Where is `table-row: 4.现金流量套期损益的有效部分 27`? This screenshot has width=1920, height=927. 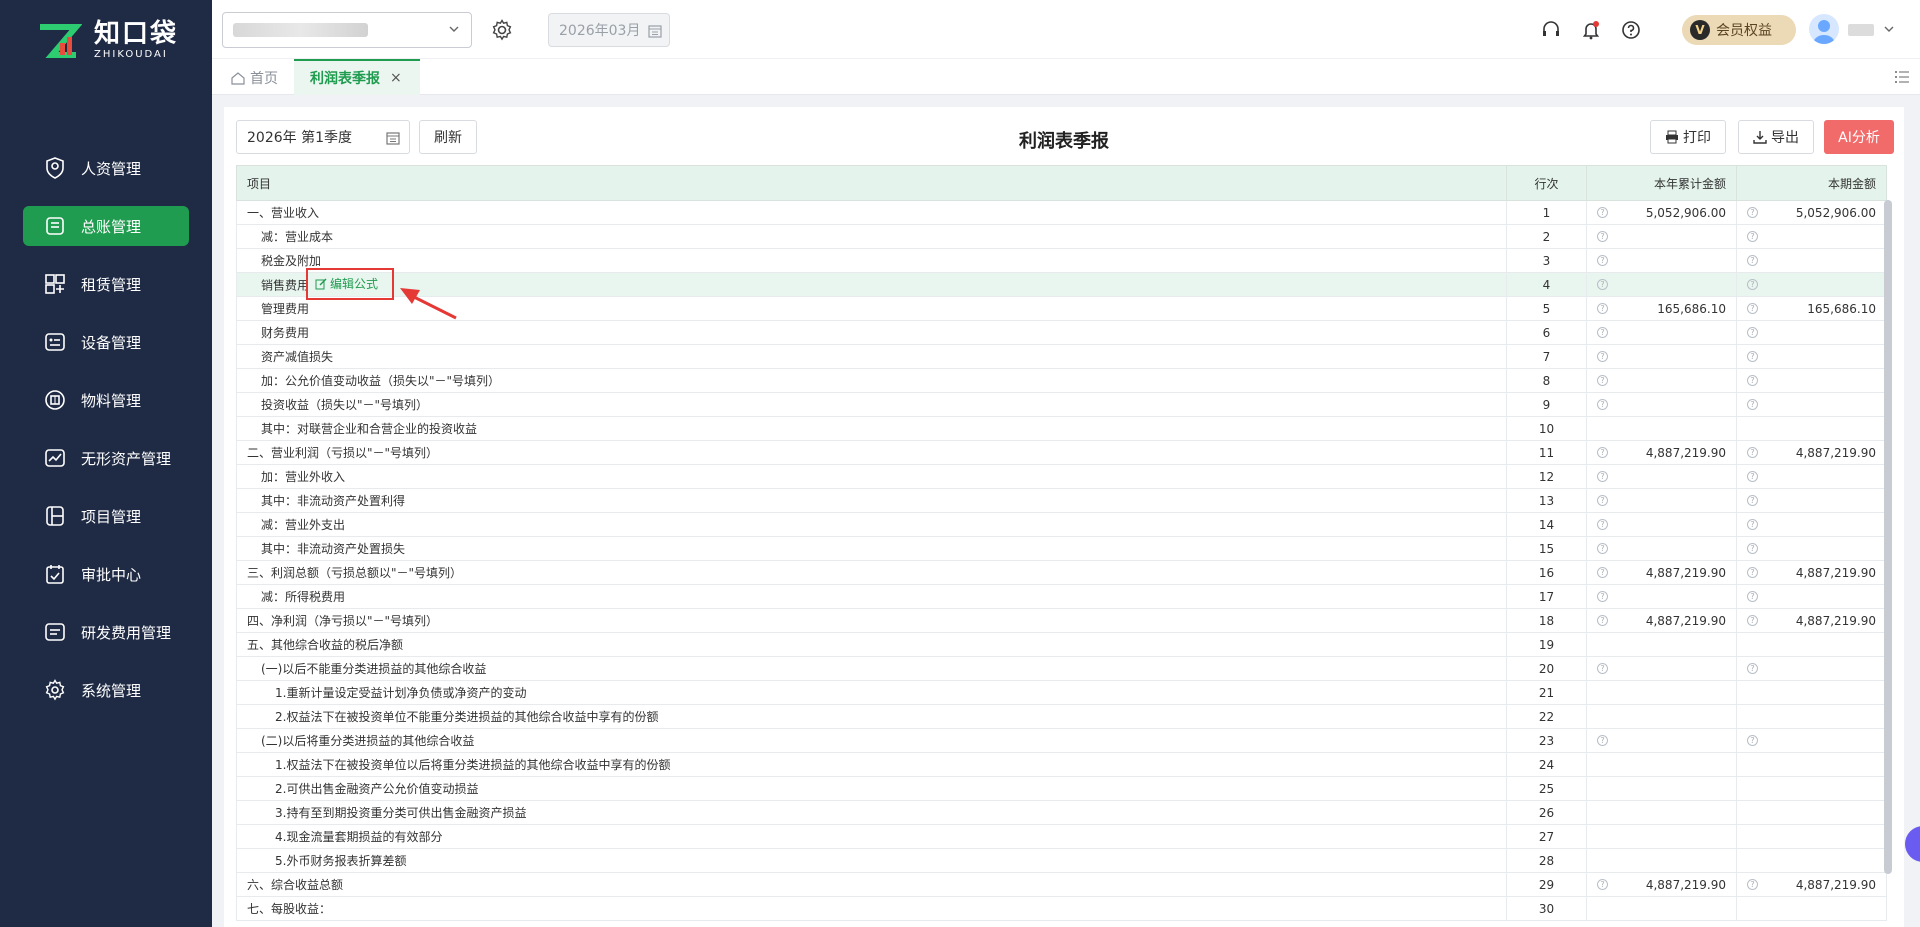
table-row: 4.现金流量套期损益的有效部分 27 is located at coordinates (1061, 836).